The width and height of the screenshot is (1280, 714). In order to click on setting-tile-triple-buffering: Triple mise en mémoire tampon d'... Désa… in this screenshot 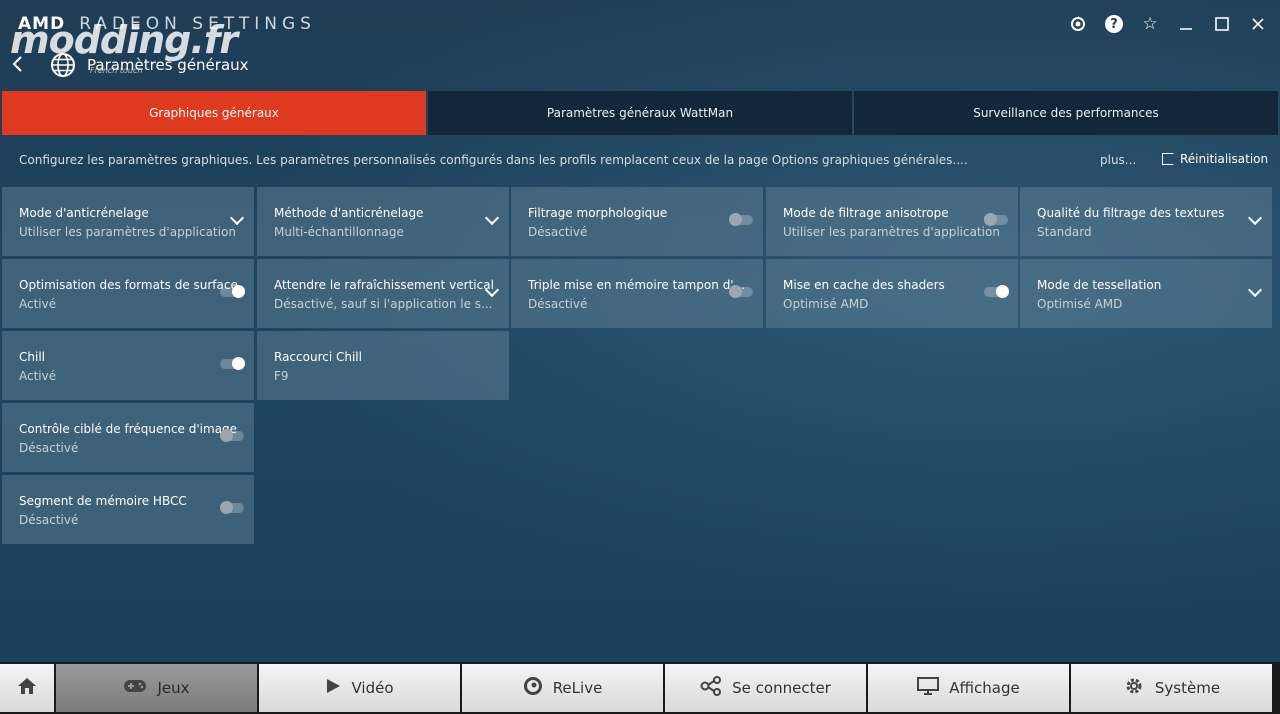, I will do `click(637, 293)`.